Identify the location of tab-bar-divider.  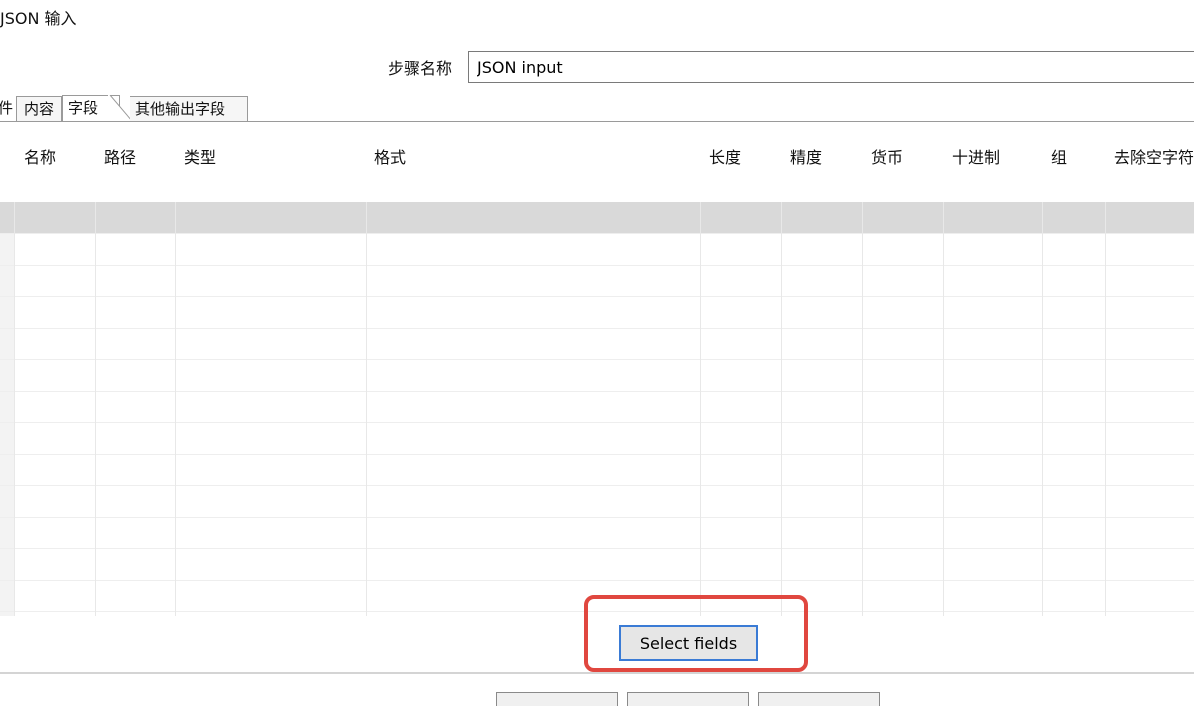
(597, 121).